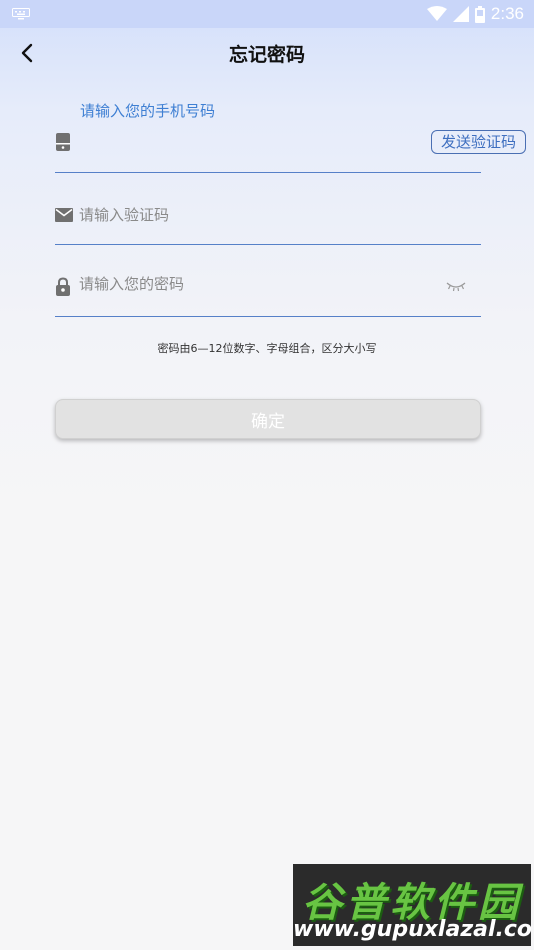 The image size is (534, 950). I want to click on confirm-button: 确定, so click(268, 419).